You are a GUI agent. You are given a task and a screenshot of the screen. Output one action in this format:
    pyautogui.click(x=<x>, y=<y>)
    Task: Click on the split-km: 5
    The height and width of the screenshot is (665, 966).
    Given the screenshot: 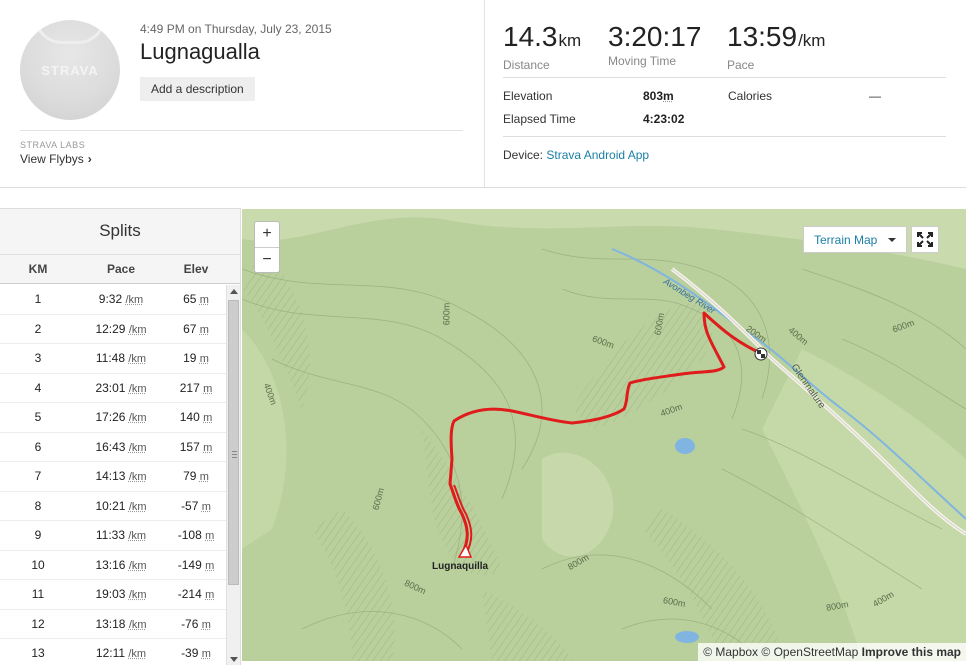 What is the action you would take?
    pyautogui.click(x=38, y=417)
    